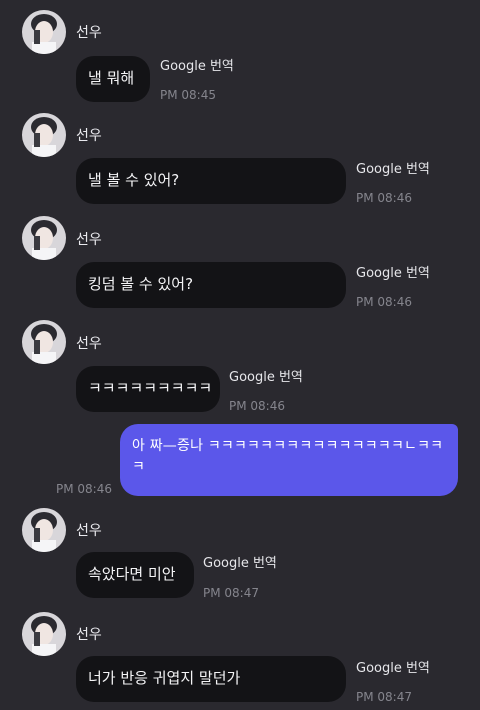 The width and height of the screenshot is (480, 710). What do you see at coordinates (113, 79) in the screenshot?
I see `incoming-message-bubble: 낼 뭐해` at bounding box center [113, 79].